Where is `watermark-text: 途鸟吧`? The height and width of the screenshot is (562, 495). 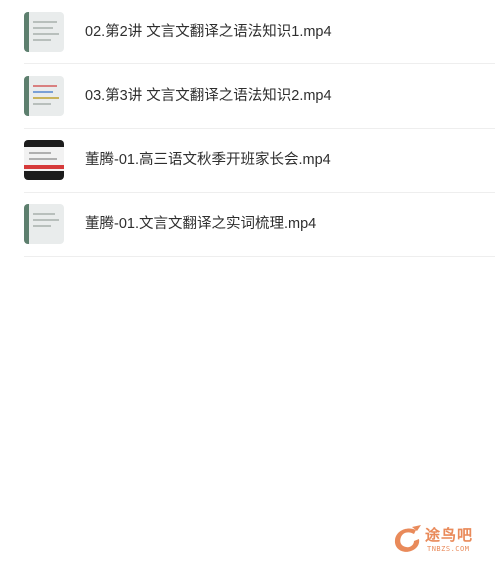 watermark-text: 途鸟吧 is located at coordinates (449, 535).